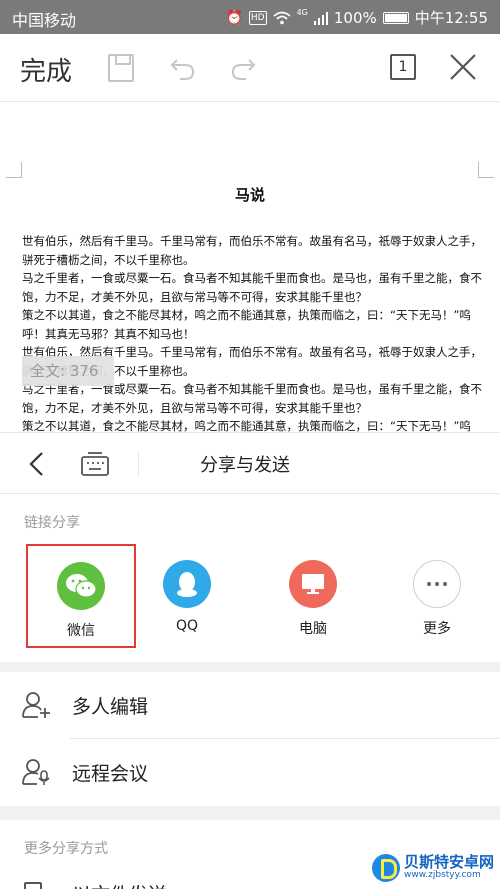 The image size is (500, 889). What do you see at coordinates (138, 464) in the screenshot?
I see `divider` at bounding box center [138, 464].